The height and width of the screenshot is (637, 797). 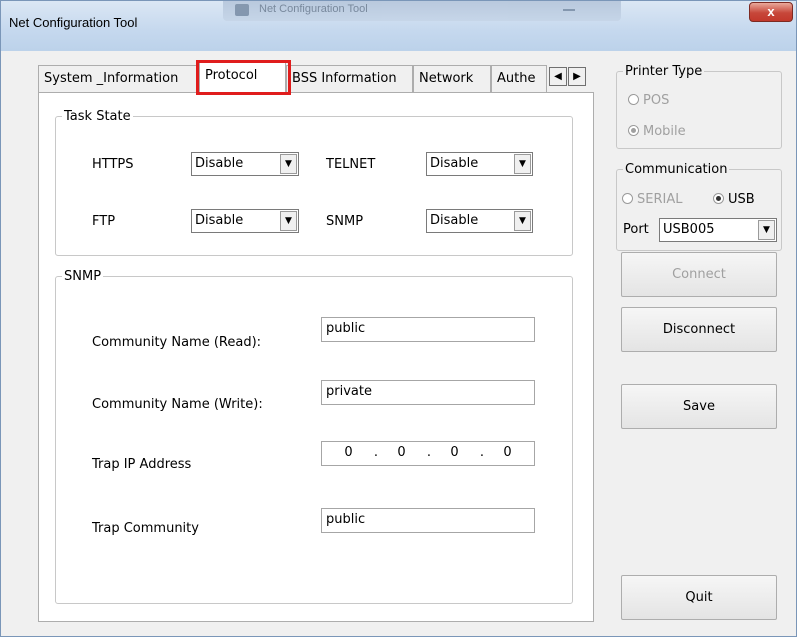 I want to click on ip-octet-2: 0., so click(x=414, y=452).